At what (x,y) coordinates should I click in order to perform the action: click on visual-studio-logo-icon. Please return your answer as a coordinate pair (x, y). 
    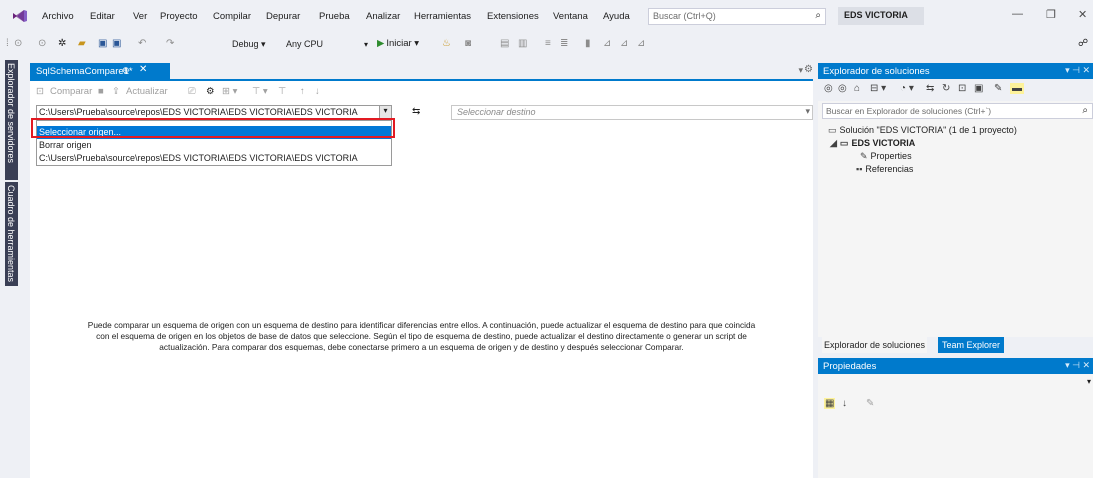
    Looking at the image, I should click on (20, 16).